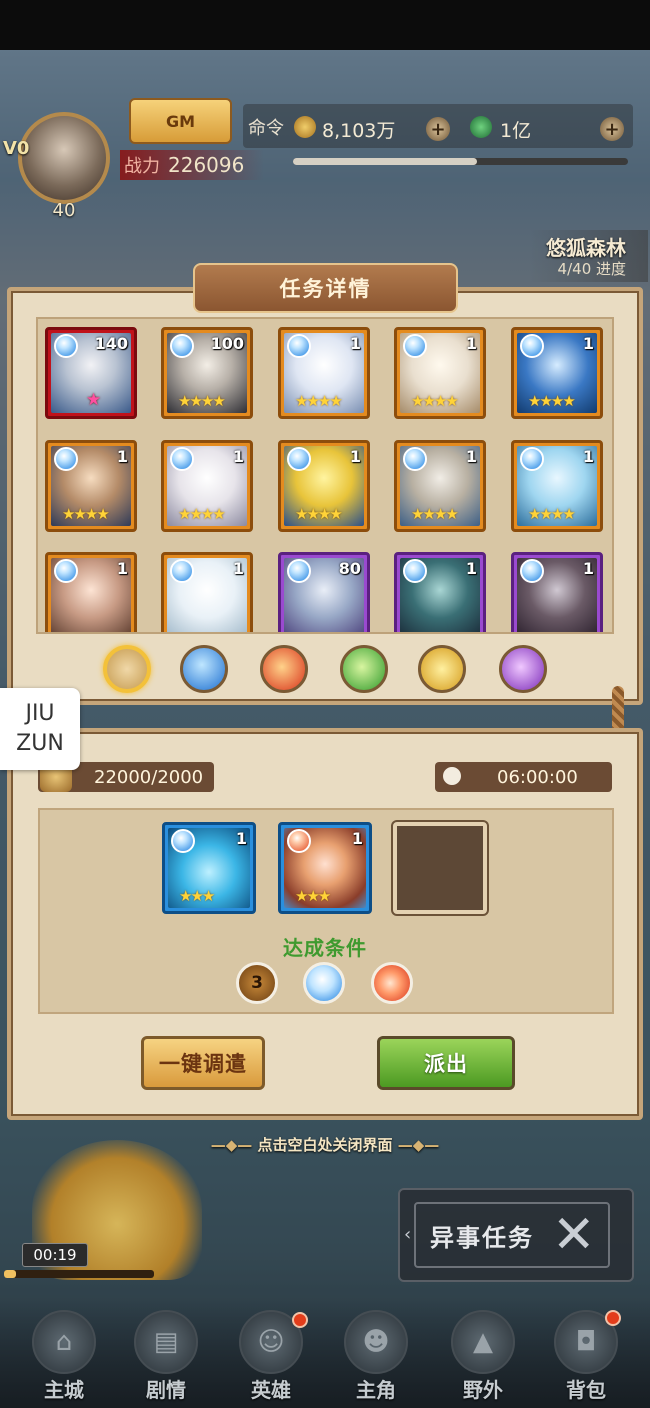  What do you see at coordinates (438, 129) in the screenshot?
I see `add-gold-button: +` at bounding box center [438, 129].